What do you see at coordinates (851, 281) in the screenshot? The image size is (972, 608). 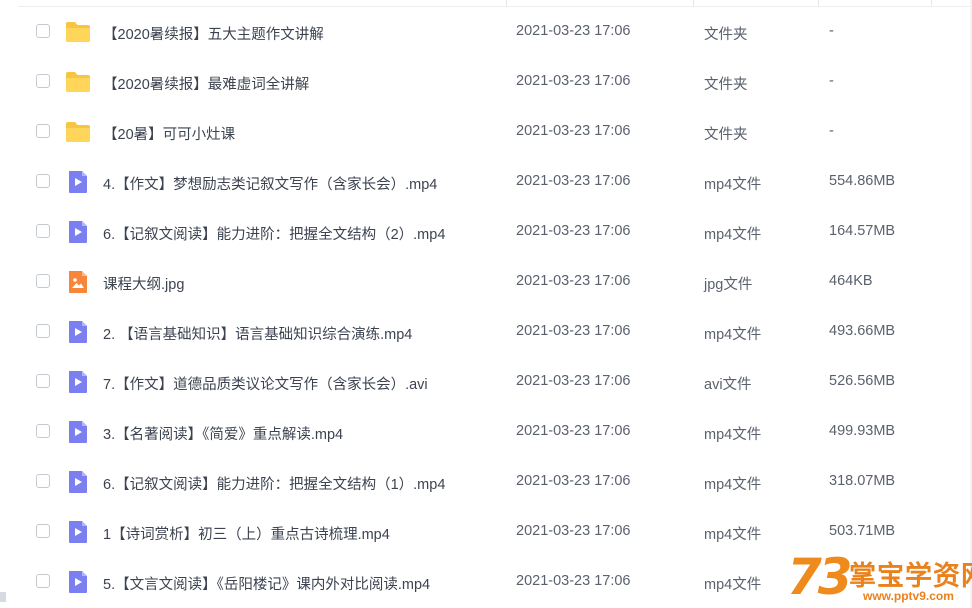 I see `file-size: 464KB` at bounding box center [851, 281].